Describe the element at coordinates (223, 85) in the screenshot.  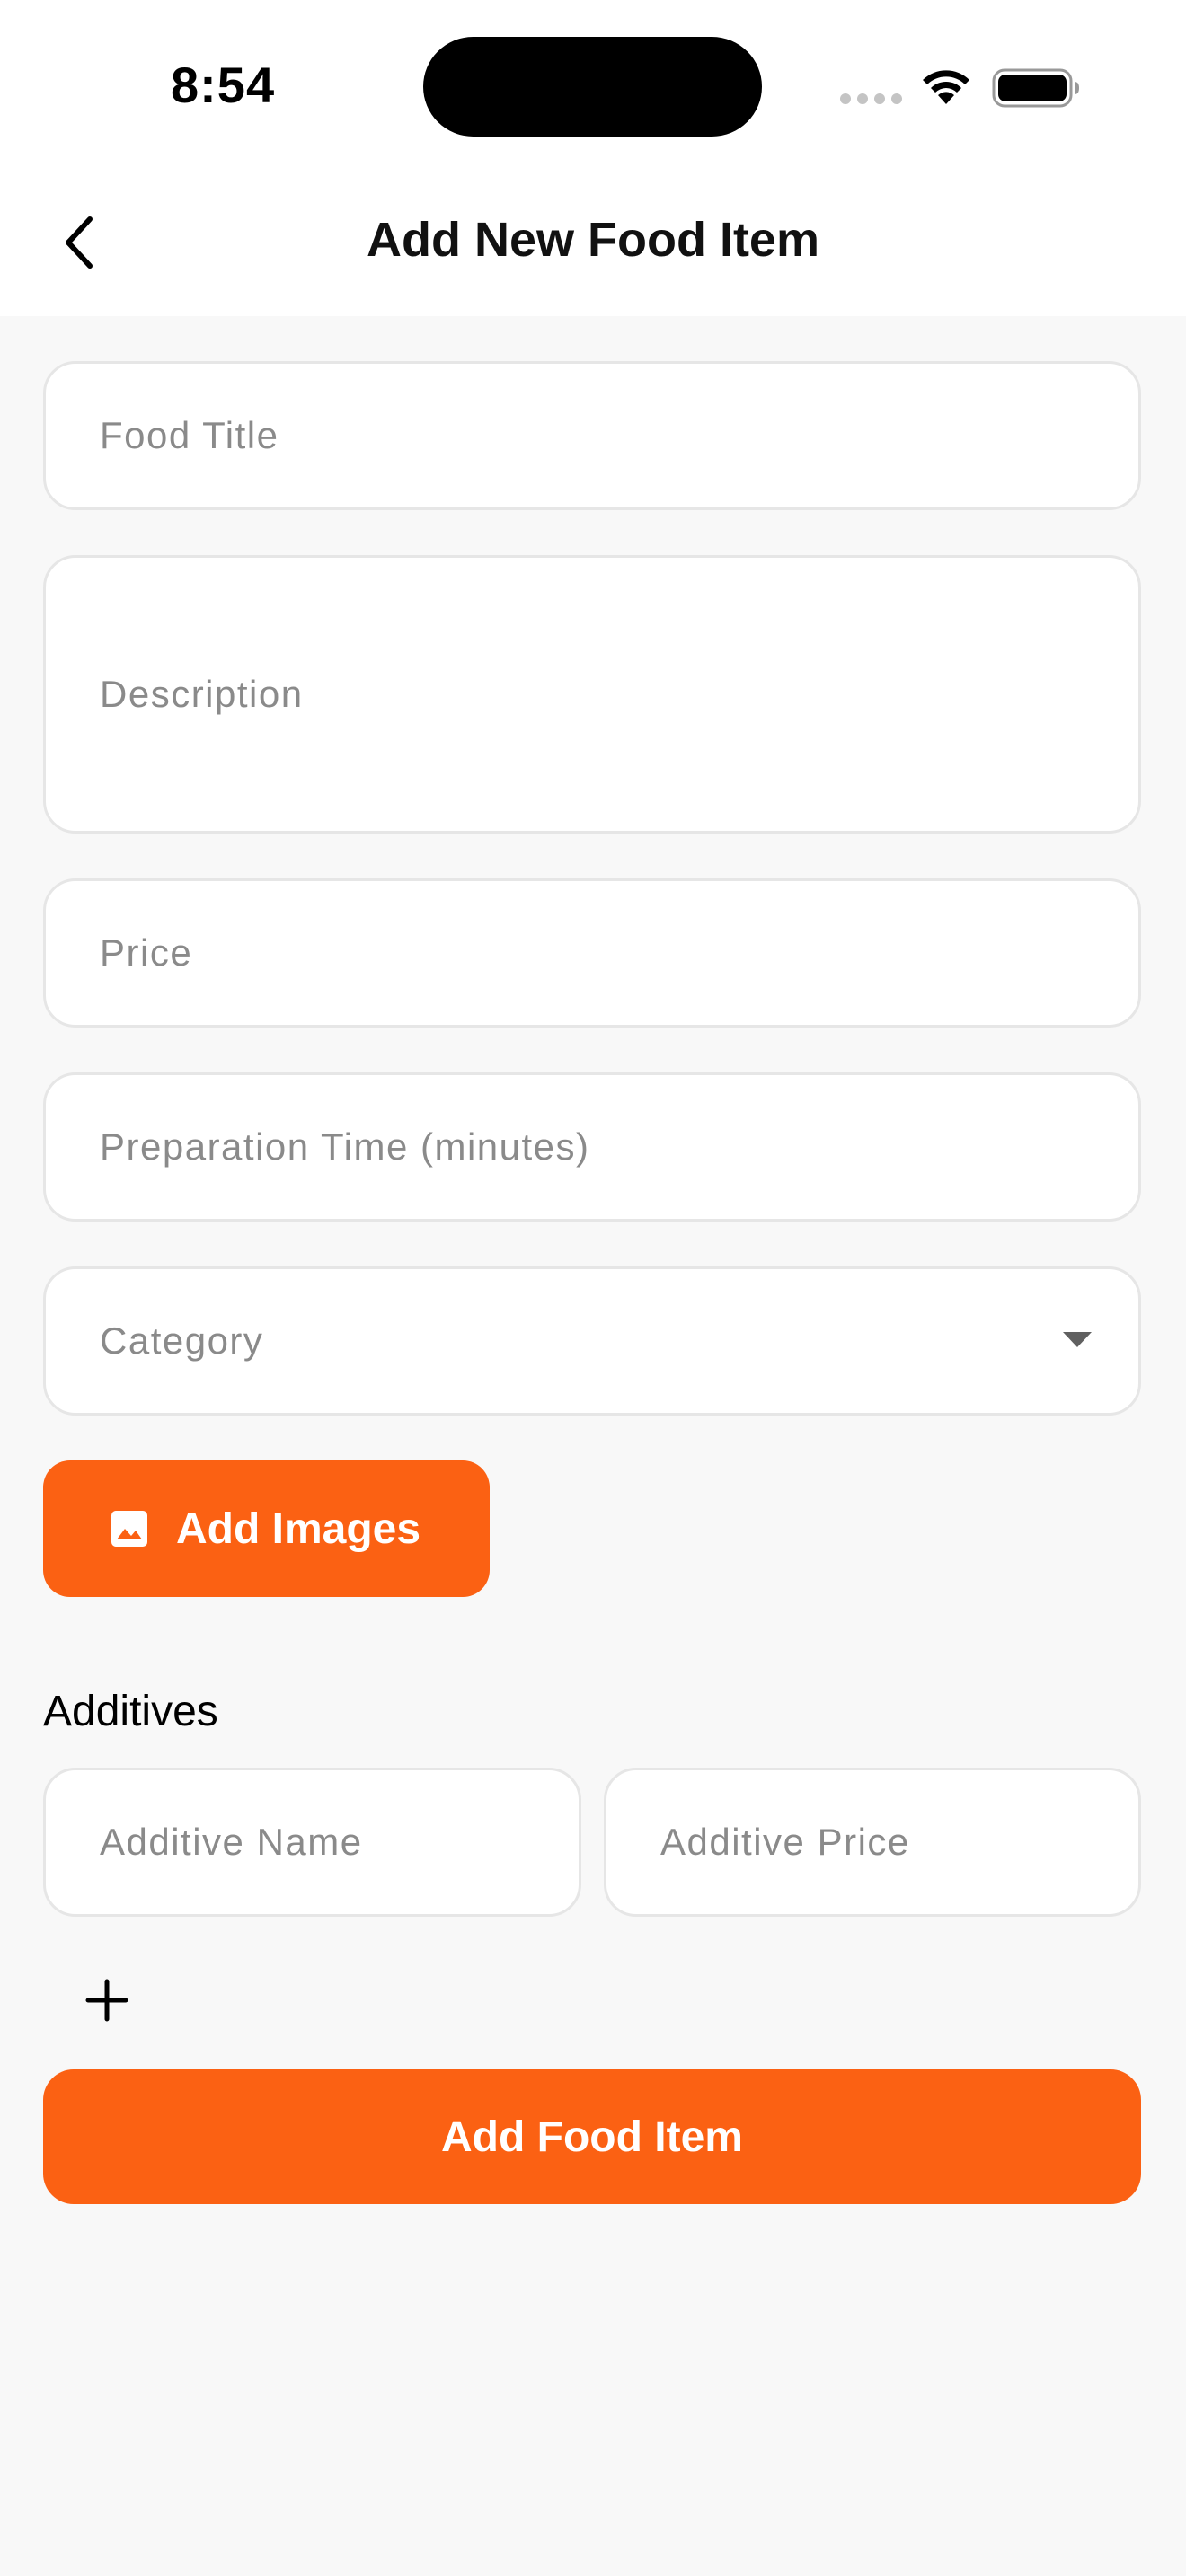
I see `status-time: 8:54` at that location.